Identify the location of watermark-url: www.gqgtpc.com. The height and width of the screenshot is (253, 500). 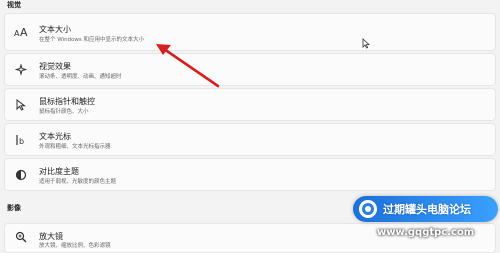
(426, 232).